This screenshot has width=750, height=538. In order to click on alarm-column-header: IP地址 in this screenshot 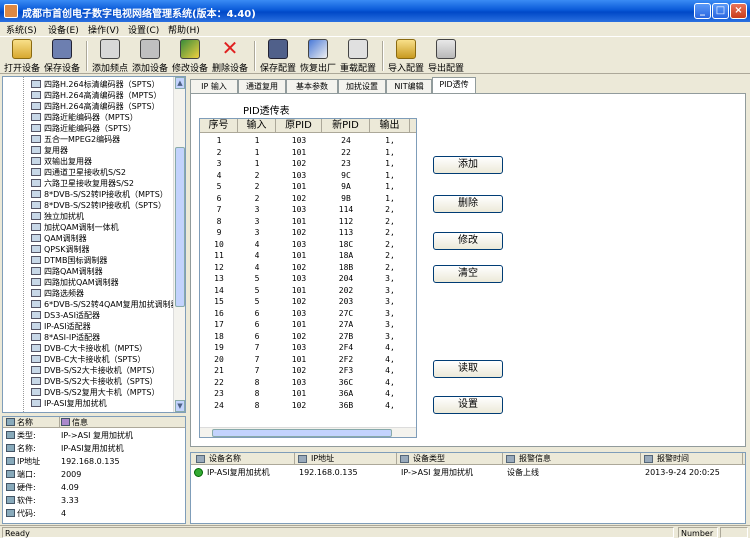, I will do `click(346, 459)`.